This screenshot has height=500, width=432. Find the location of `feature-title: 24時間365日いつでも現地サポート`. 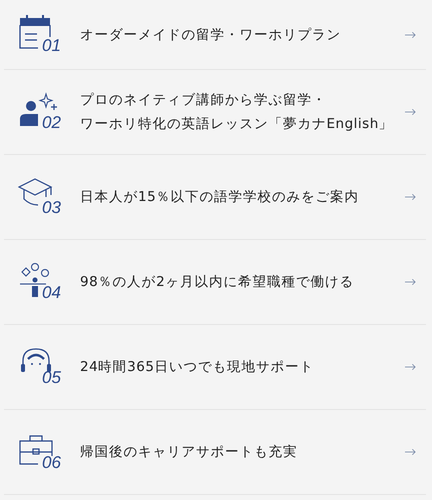

feature-title: 24時間365日いつでも現地サポート is located at coordinates (197, 367).